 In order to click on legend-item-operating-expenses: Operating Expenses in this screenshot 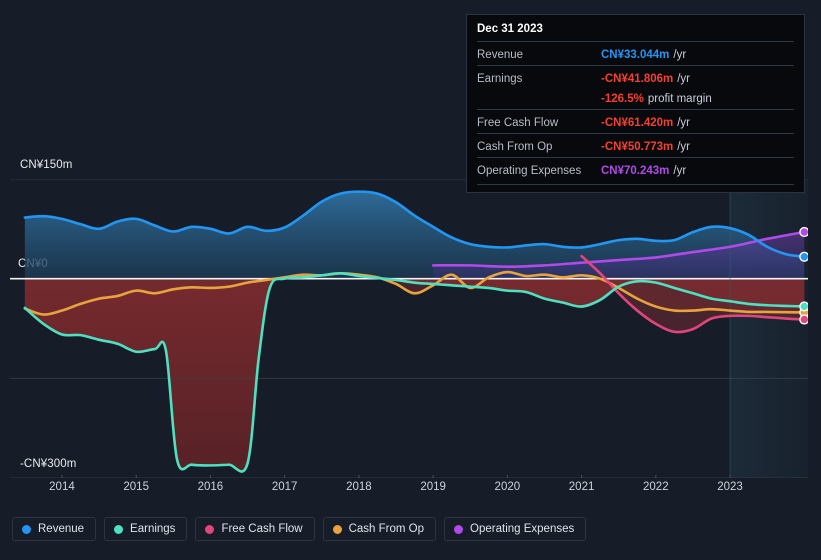, I will do `click(515, 529)`.